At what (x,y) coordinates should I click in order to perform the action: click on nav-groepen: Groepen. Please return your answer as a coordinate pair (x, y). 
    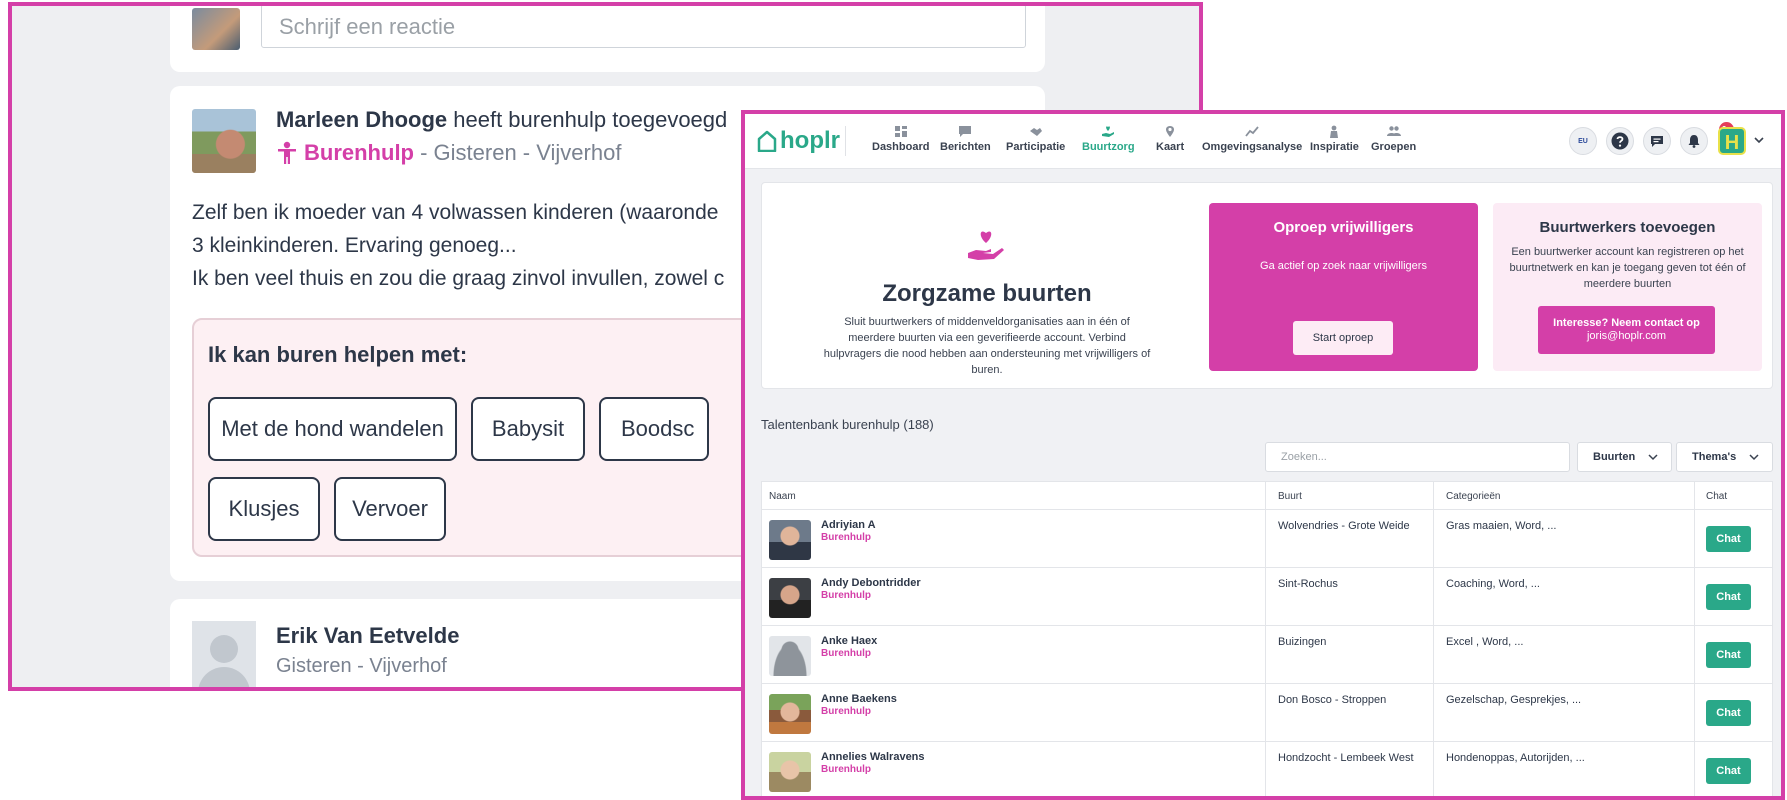
    Looking at the image, I should click on (1393, 139).